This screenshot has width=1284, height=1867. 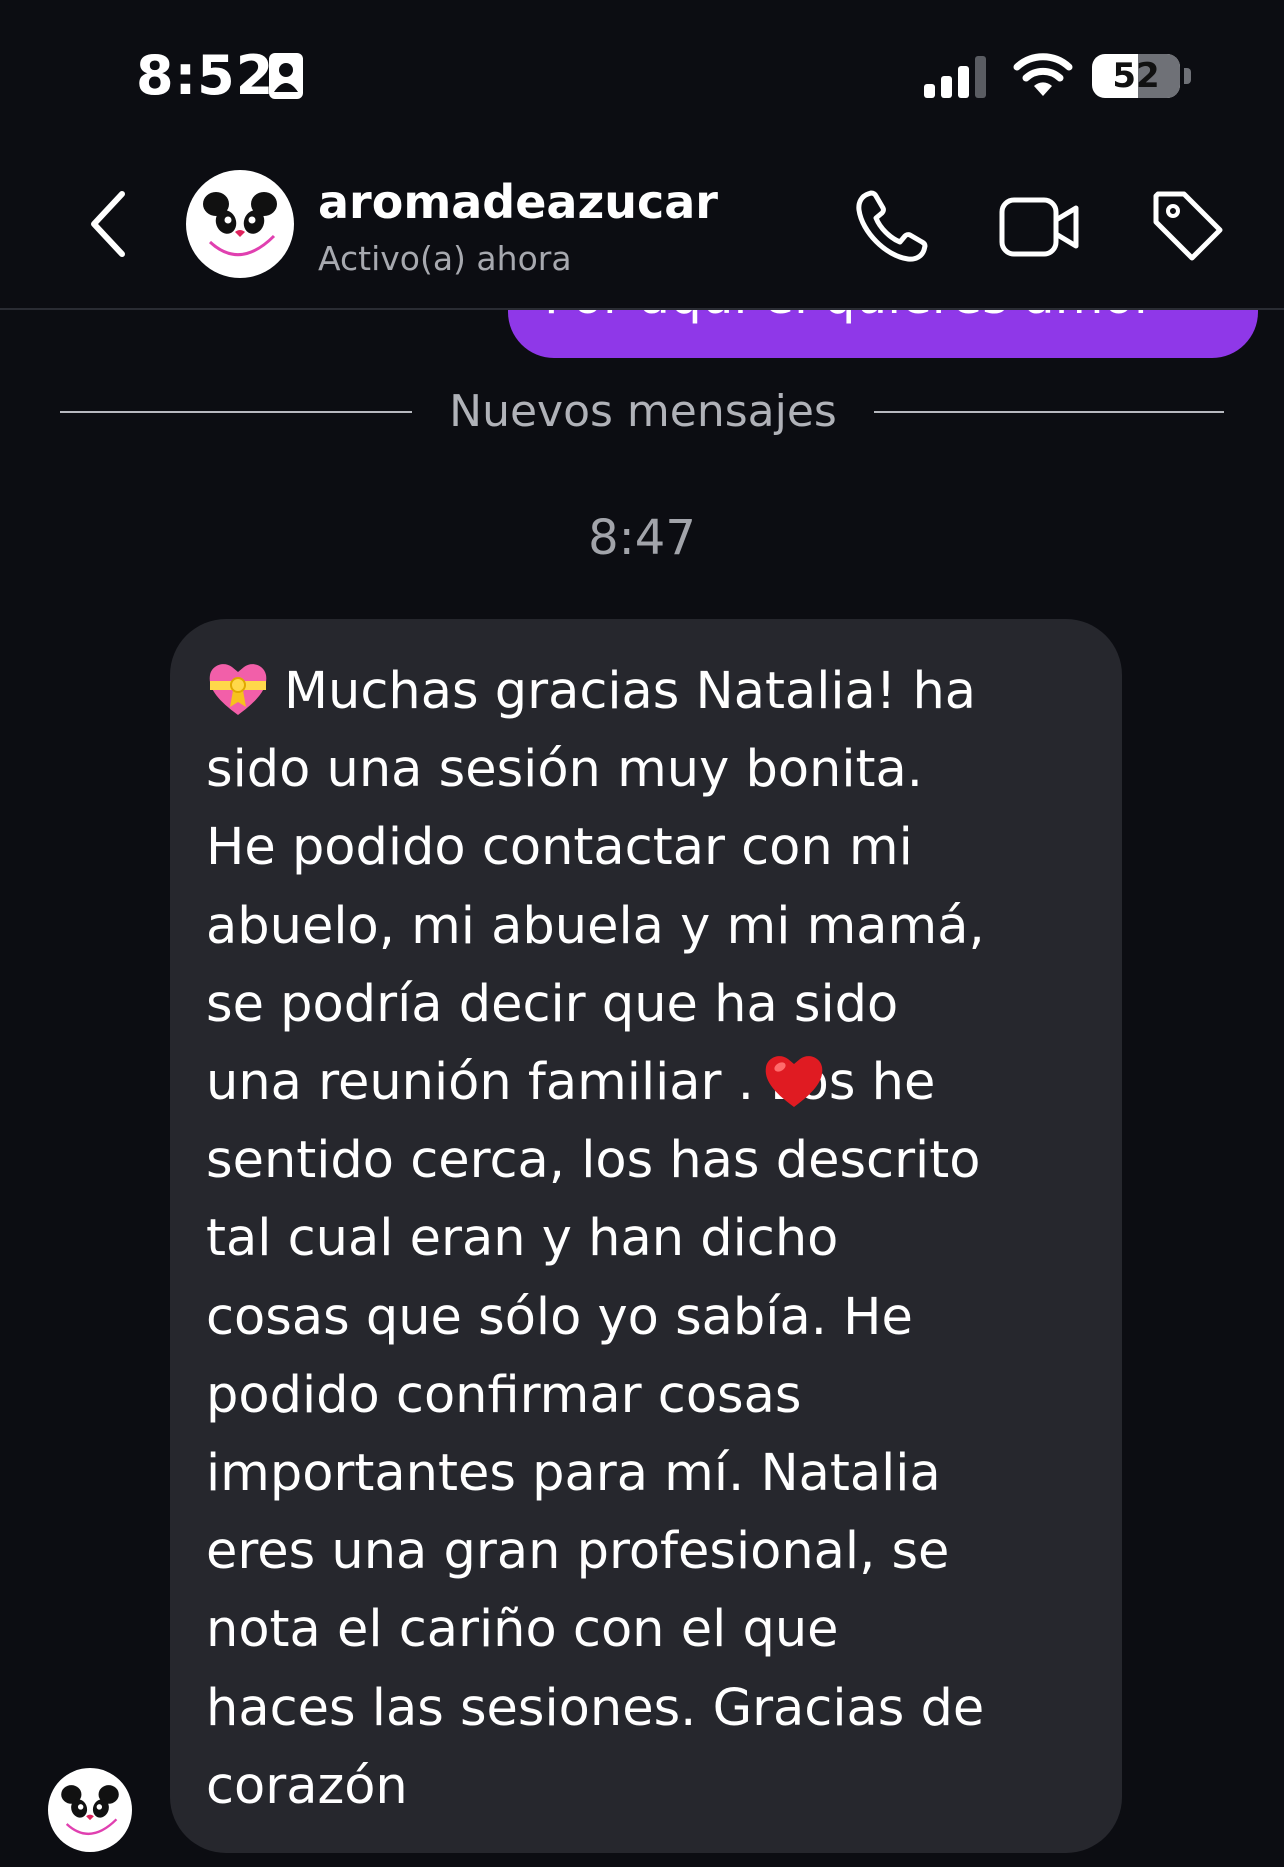 I want to click on red-heart-icon, so click(x=794, y=1081).